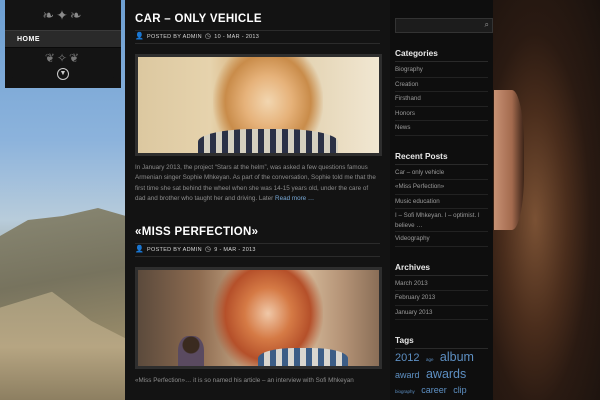 Image resolution: width=600 pixels, height=400 pixels. Describe the element at coordinates (405, 391) in the screenshot. I see `tag-link: biography` at that location.